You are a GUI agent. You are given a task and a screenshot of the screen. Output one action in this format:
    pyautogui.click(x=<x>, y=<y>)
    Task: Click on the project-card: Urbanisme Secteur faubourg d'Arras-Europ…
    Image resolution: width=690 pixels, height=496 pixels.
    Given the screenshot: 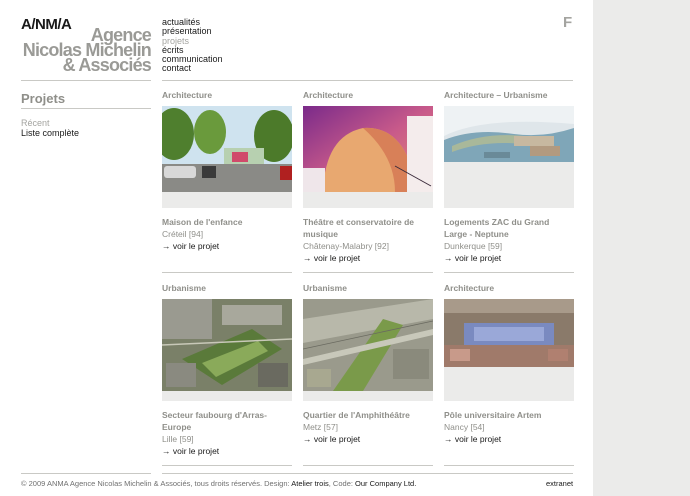 What is the action you would take?
    pyautogui.click(x=227, y=374)
    